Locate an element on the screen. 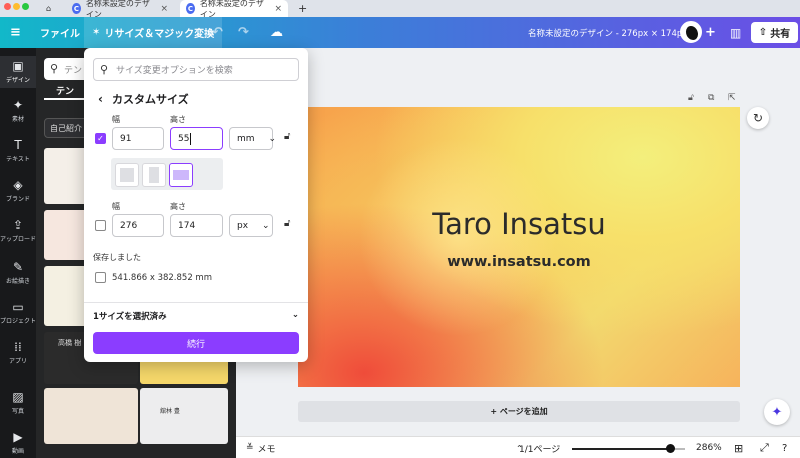  height-input-px: 174 is located at coordinates (196, 225).